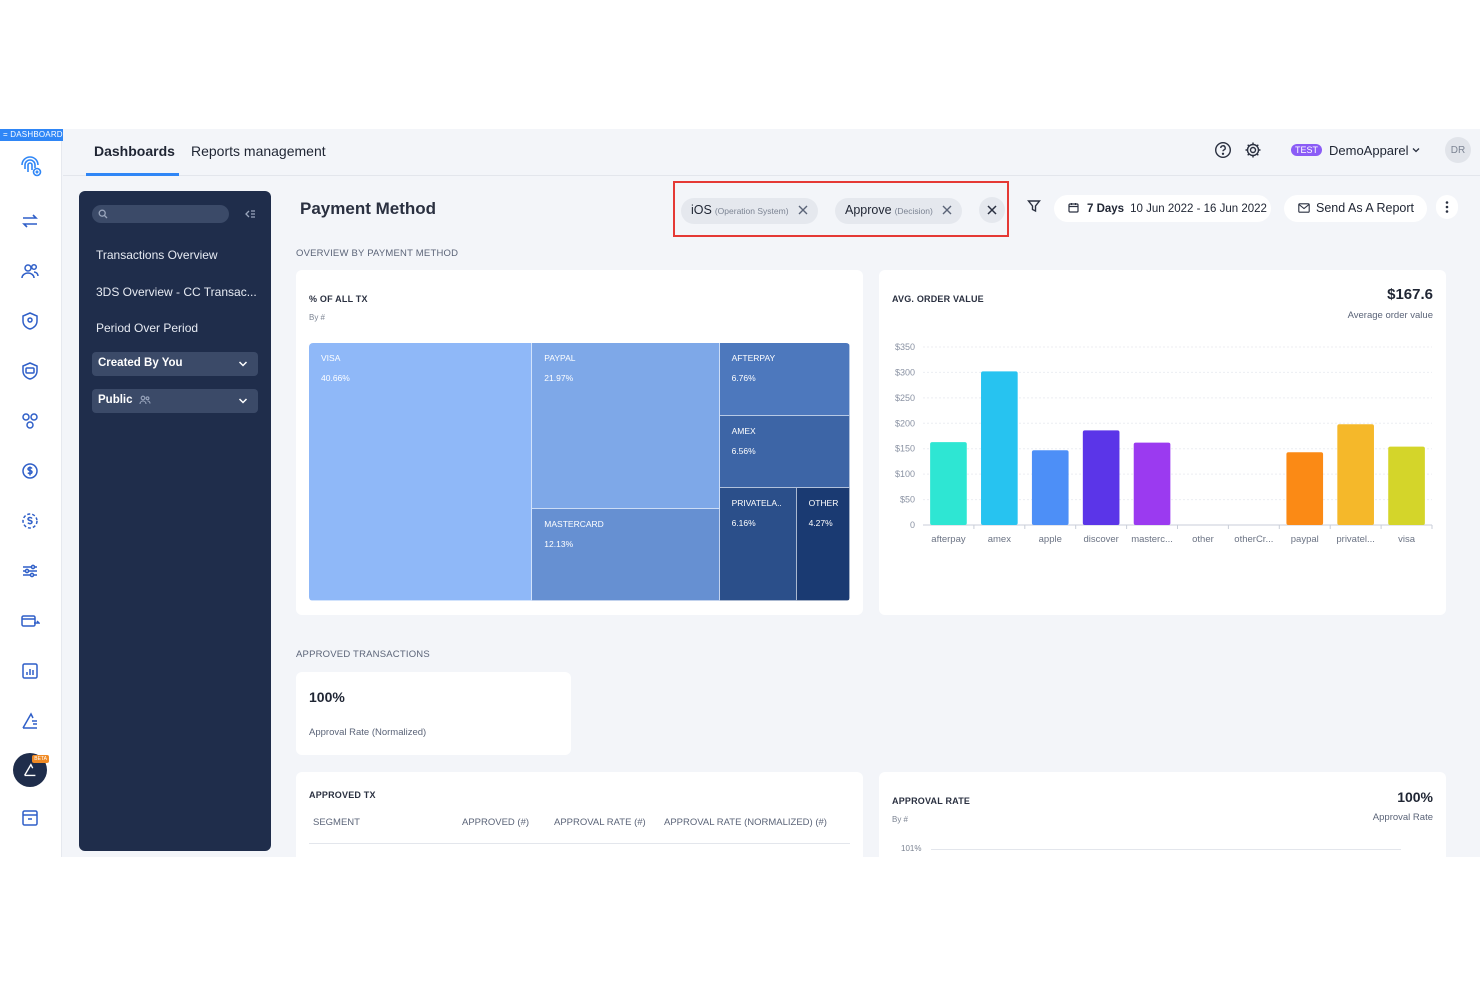 This screenshot has height=987, width=1480. I want to click on y-tick-label: $200, so click(905, 423).